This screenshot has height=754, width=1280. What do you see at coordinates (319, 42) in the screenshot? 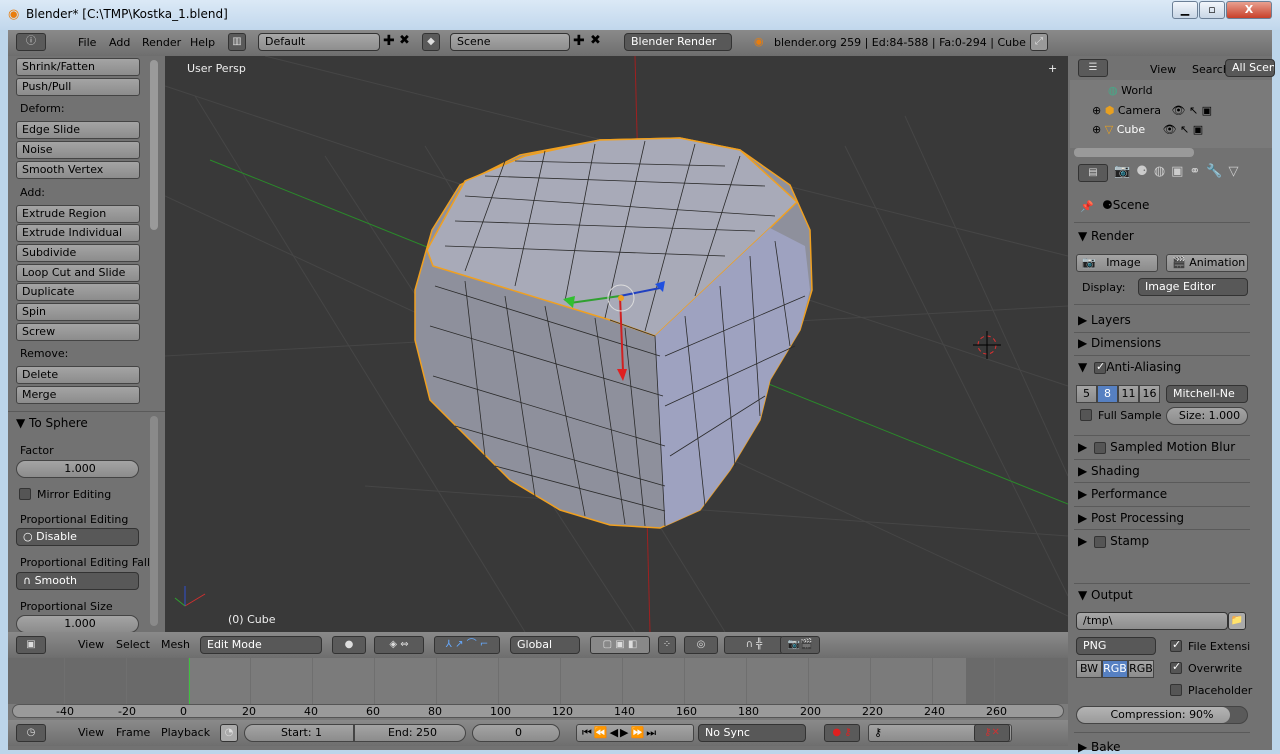
I see `layout-field: Default` at bounding box center [319, 42].